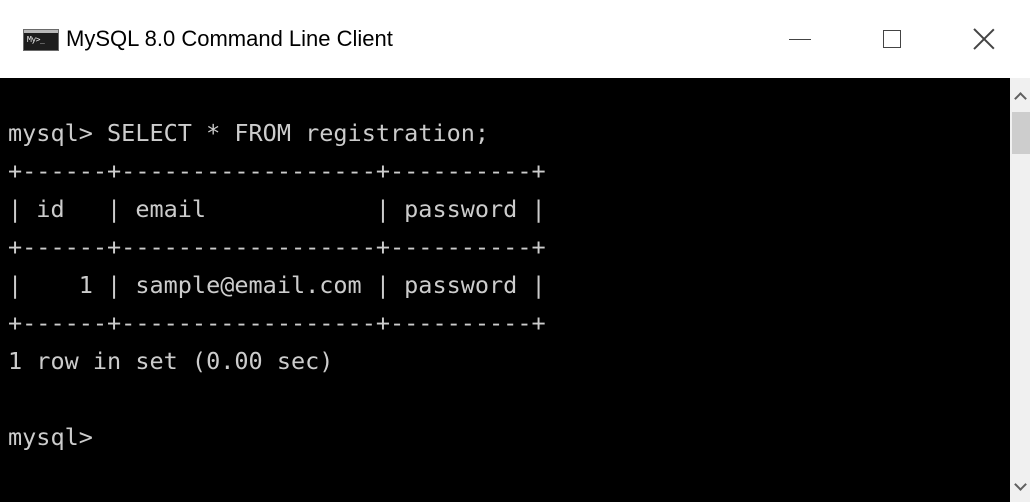 Image resolution: width=1030 pixels, height=502 pixels. I want to click on minimize-icon, so click(800, 39).